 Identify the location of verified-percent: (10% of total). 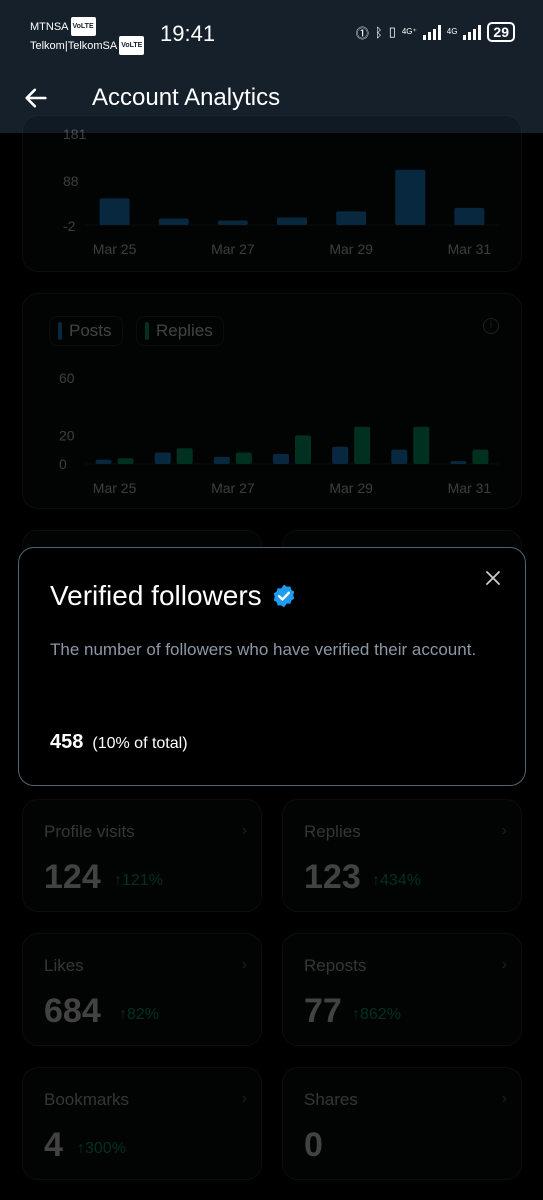
(140, 743).